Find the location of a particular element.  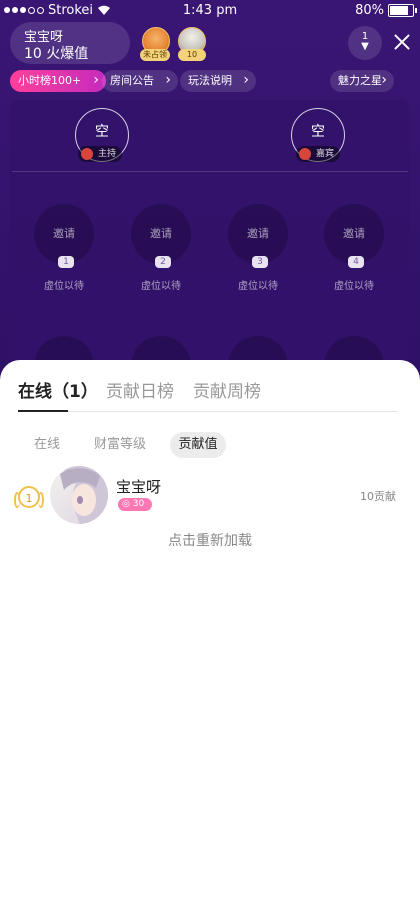

user-name: 宝宝呀 is located at coordinates (139, 487).